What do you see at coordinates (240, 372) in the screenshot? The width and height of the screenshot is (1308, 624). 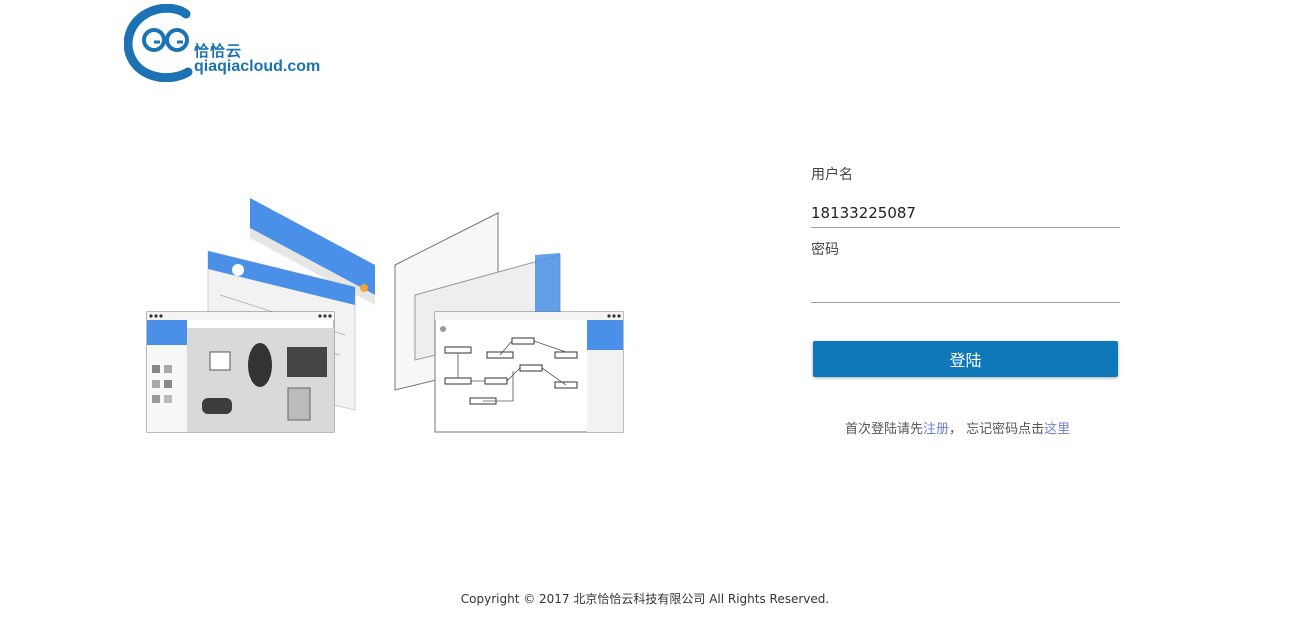 I see `editor-window-left` at bounding box center [240, 372].